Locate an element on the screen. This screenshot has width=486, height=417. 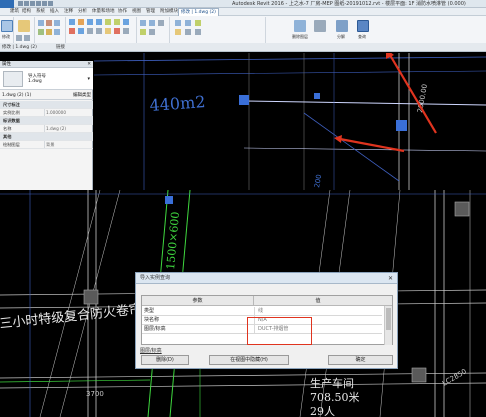
print-icon is located at coordinates (44, 3).